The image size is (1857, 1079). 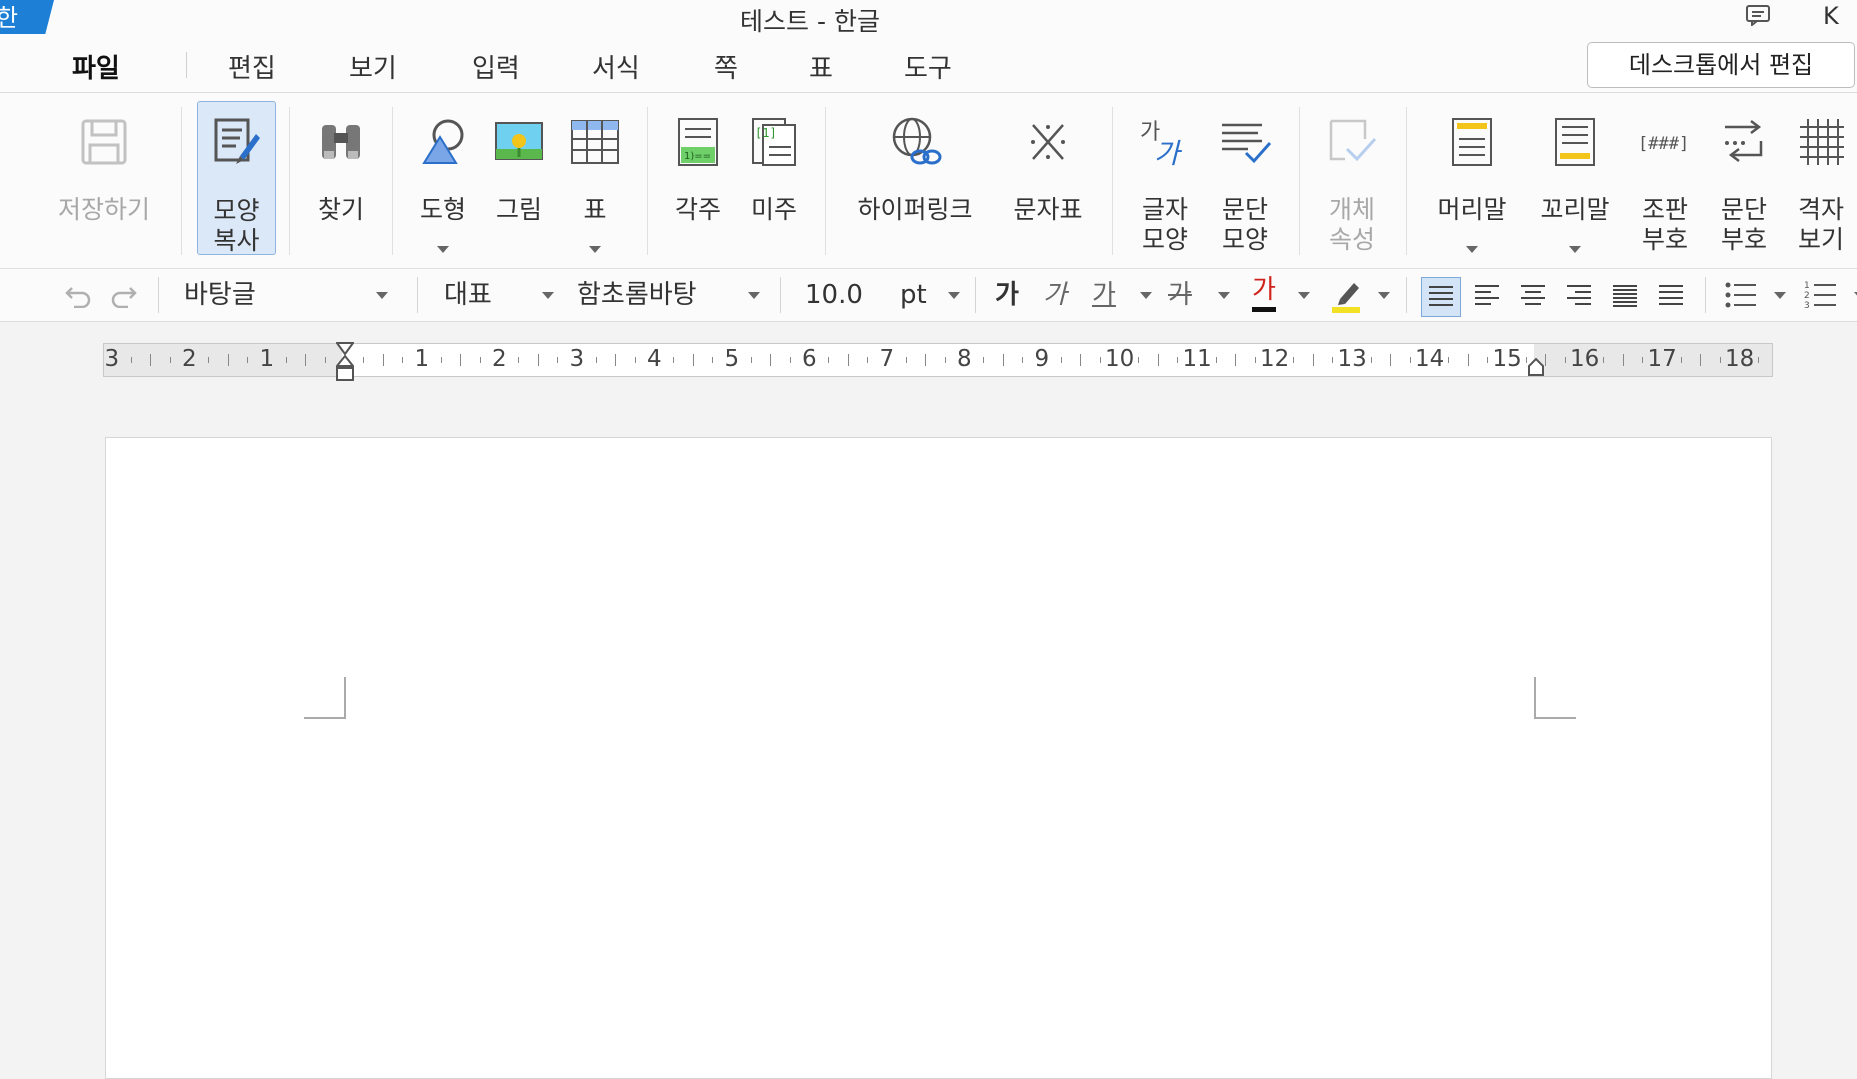 I want to click on save-label: 저장하기, so click(x=103, y=209).